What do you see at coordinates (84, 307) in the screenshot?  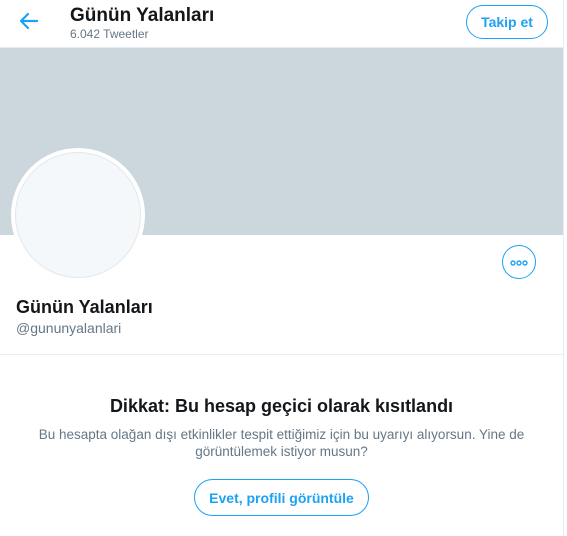 I see `profile-name: Günün Yalanları` at bounding box center [84, 307].